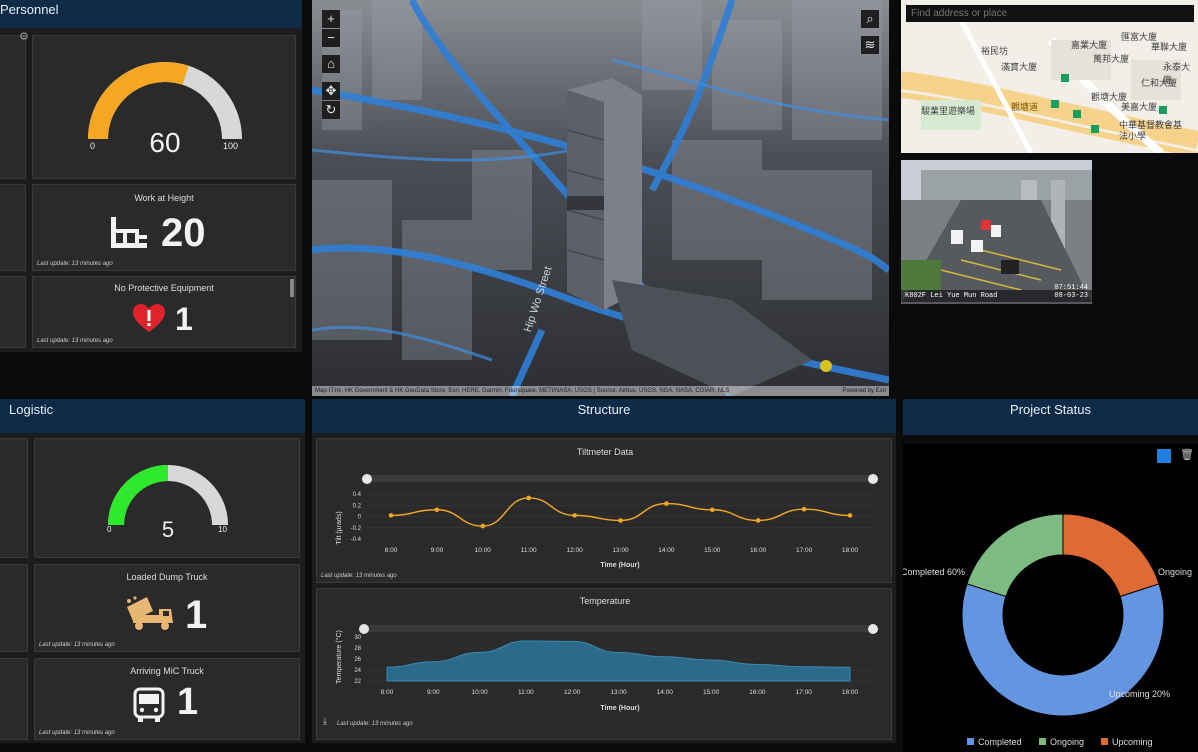  I want to click on slice-label: Upcoming 20%, so click(1139, 694).